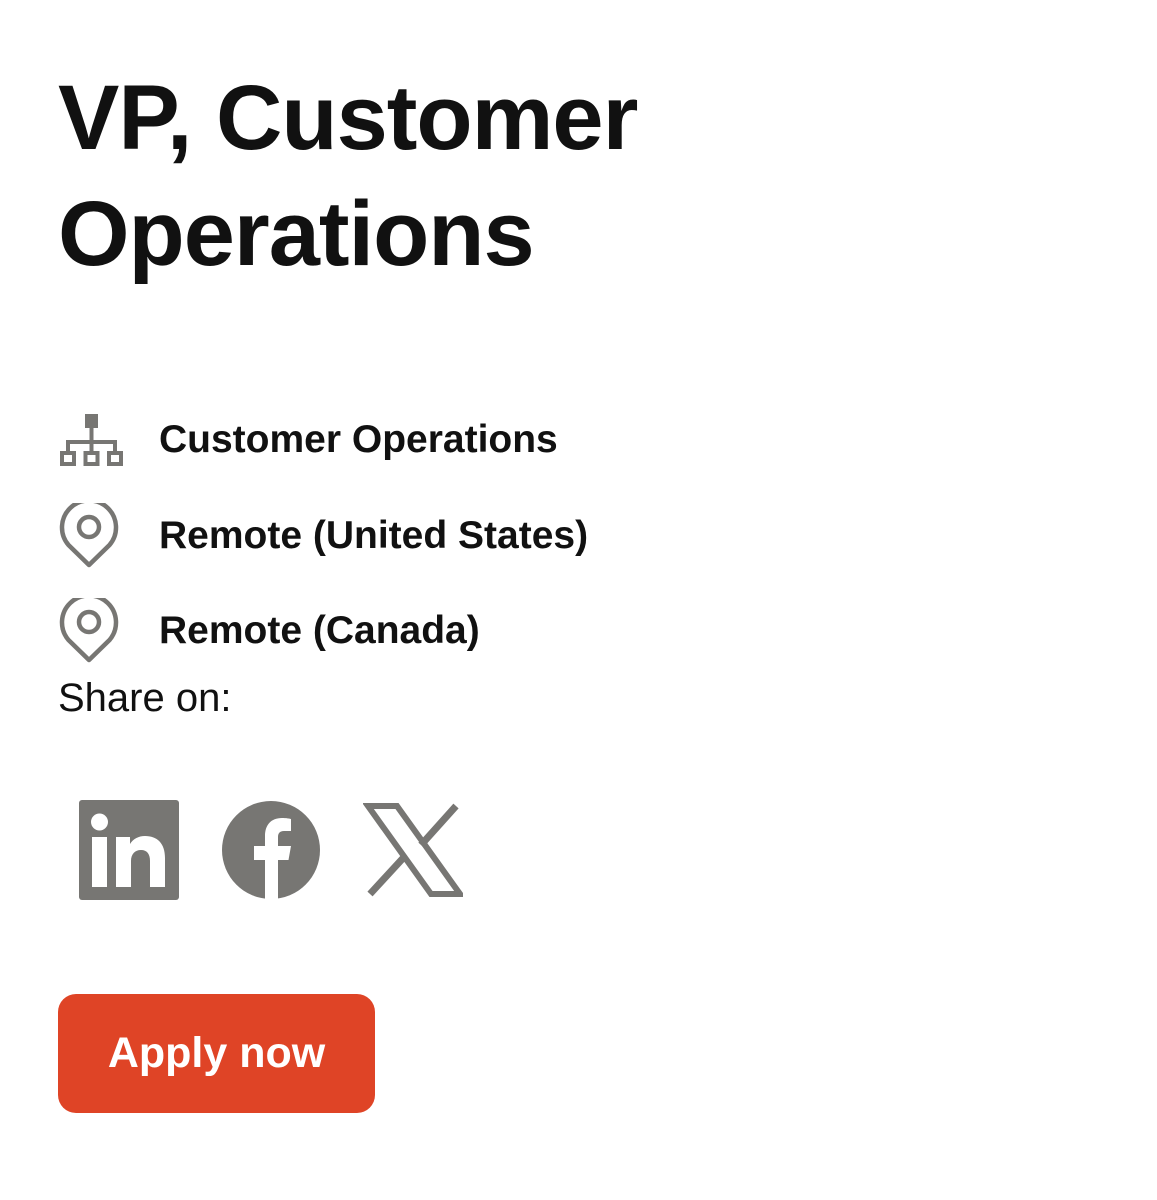 The image size is (1157, 1200). What do you see at coordinates (145, 698) in the screenshot?
I see `share-label: Share on:` at bounding box center [145, 698].